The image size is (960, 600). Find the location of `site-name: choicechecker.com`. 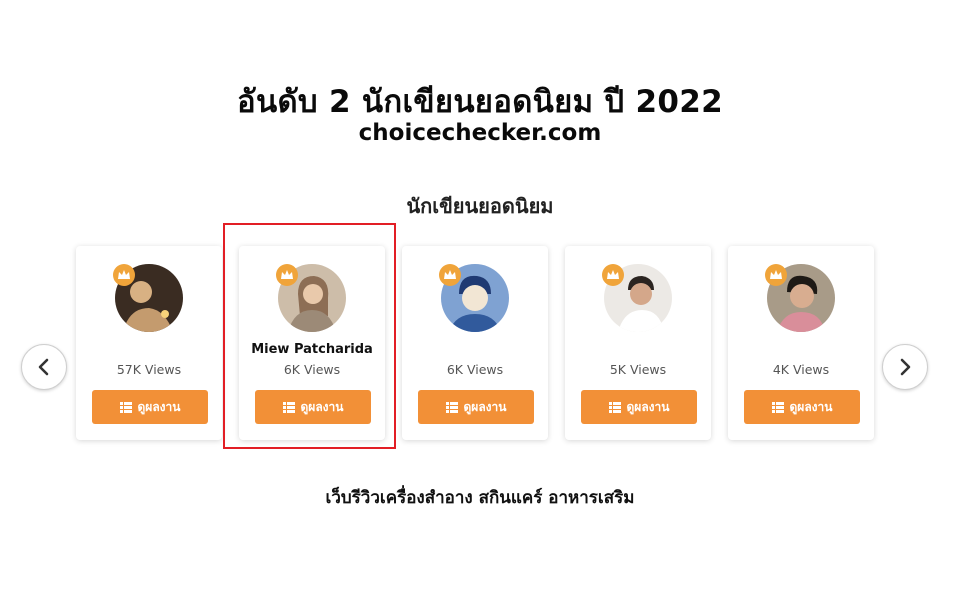

site-name: choicechecker.com is located at coordinates (480, 133).